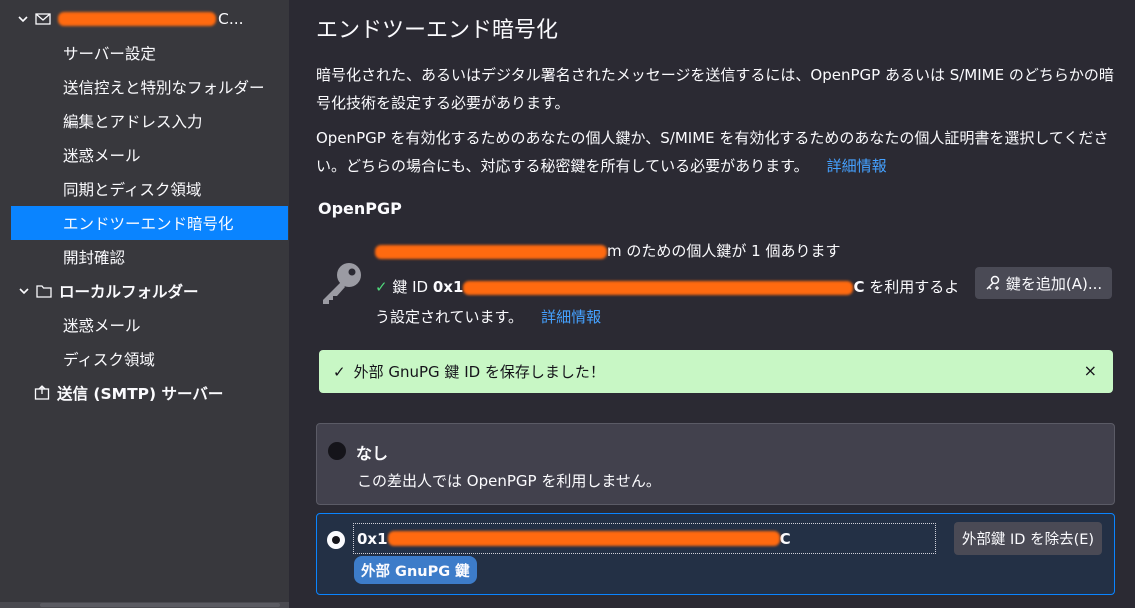  What do you see at coordinates (479, 372) in the screenshot?
I see `success-message: 外部 GnuPG 鍵 ID を保存しました！` at bounding box center [479, 372].